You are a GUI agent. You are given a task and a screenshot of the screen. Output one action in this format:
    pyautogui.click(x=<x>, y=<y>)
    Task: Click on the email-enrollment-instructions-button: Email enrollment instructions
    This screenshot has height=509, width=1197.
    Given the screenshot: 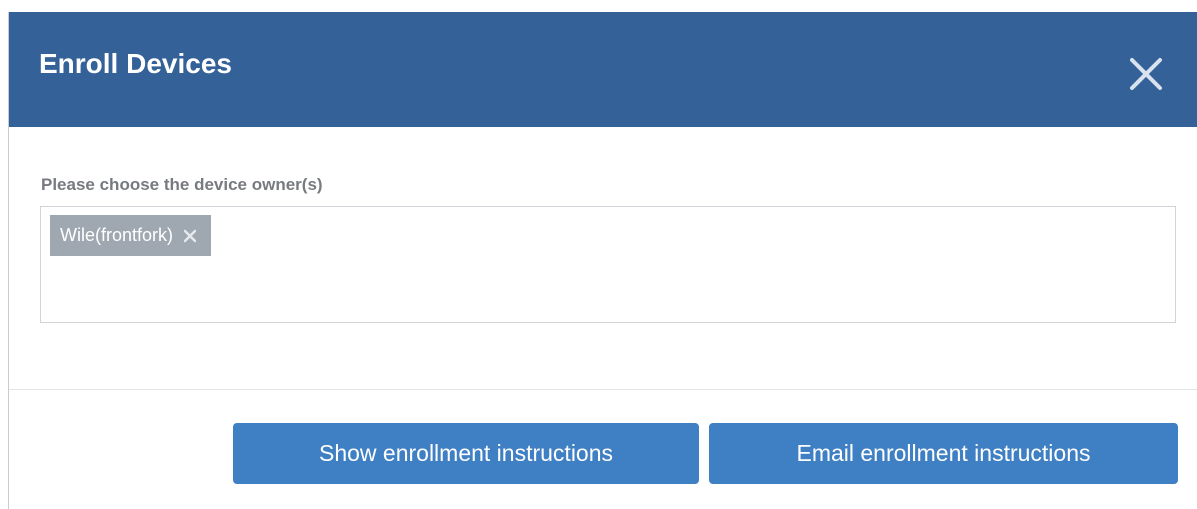 What is the action you would take?
    pyautogui.click(x=943, y=453)
    